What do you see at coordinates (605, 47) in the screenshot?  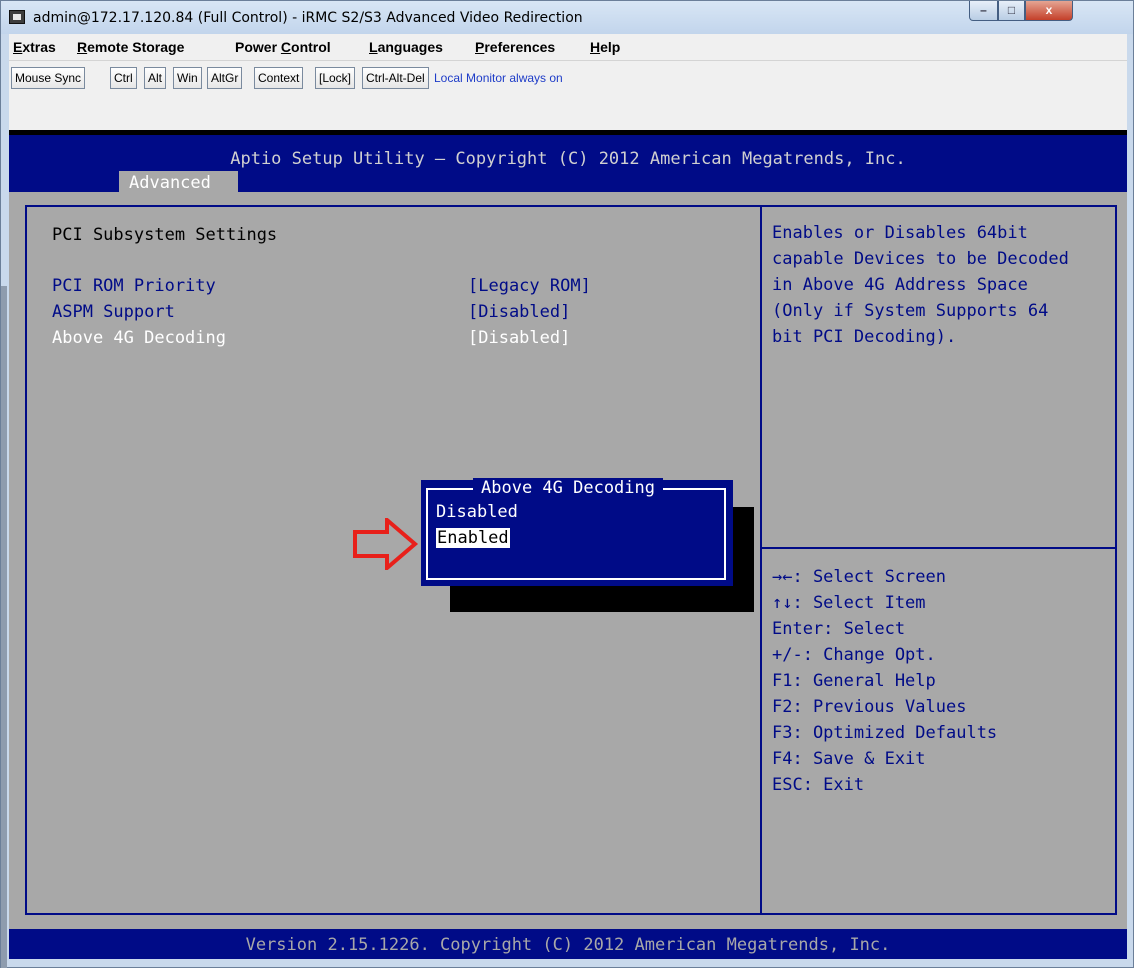 I see `menu-help: Help` at bounding box center [605, 47].